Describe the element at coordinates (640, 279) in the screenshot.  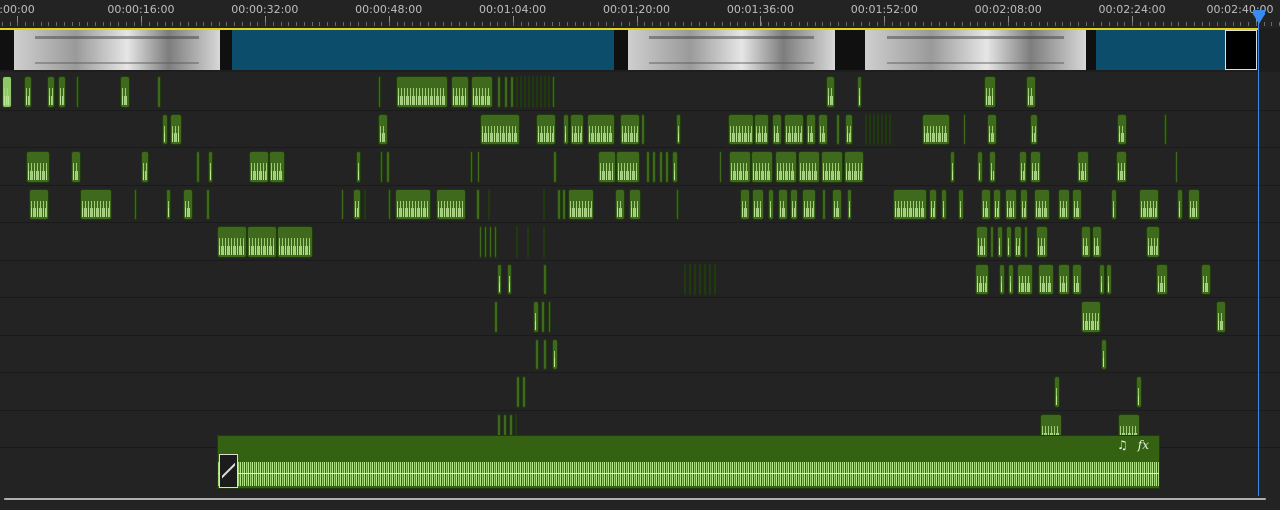
I see `audio-track-lane` at that location.